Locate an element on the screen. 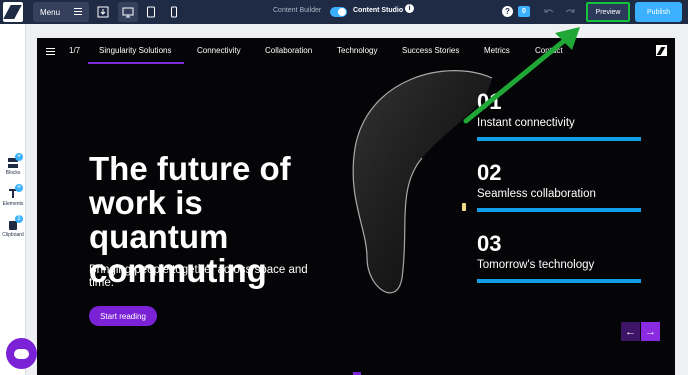 The height and width of the screenshot is (375, 688). stat-label: Seamless collaboration is located at coordinates (536, 194).